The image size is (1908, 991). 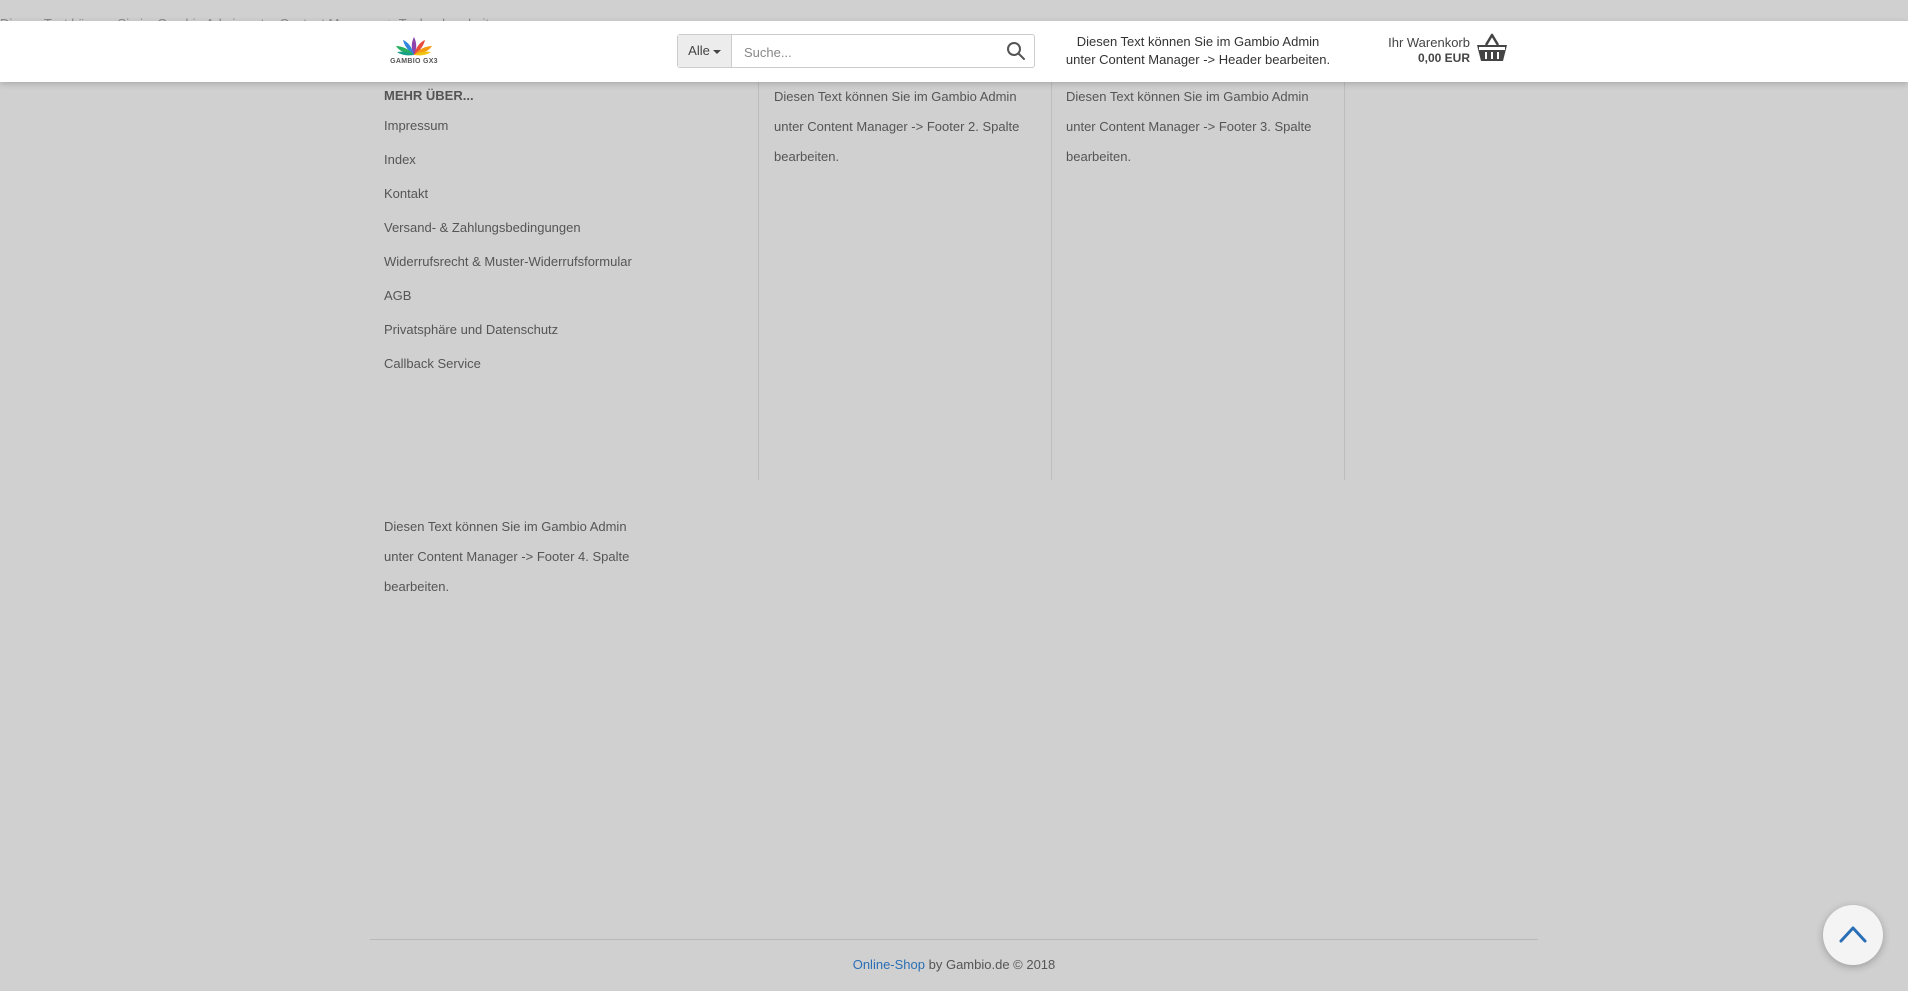 I want to click on copyright-text: by Gambio.de © 2018, so click(x=990, y=964).